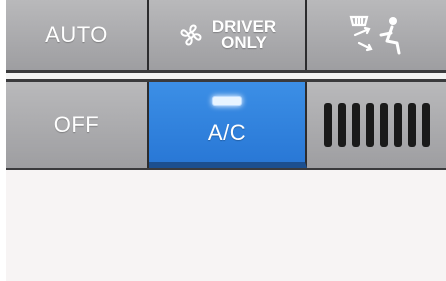  Describe the element at coordinates (227, 132) in the screenshot. I see `ac-label: A/C` at that location.